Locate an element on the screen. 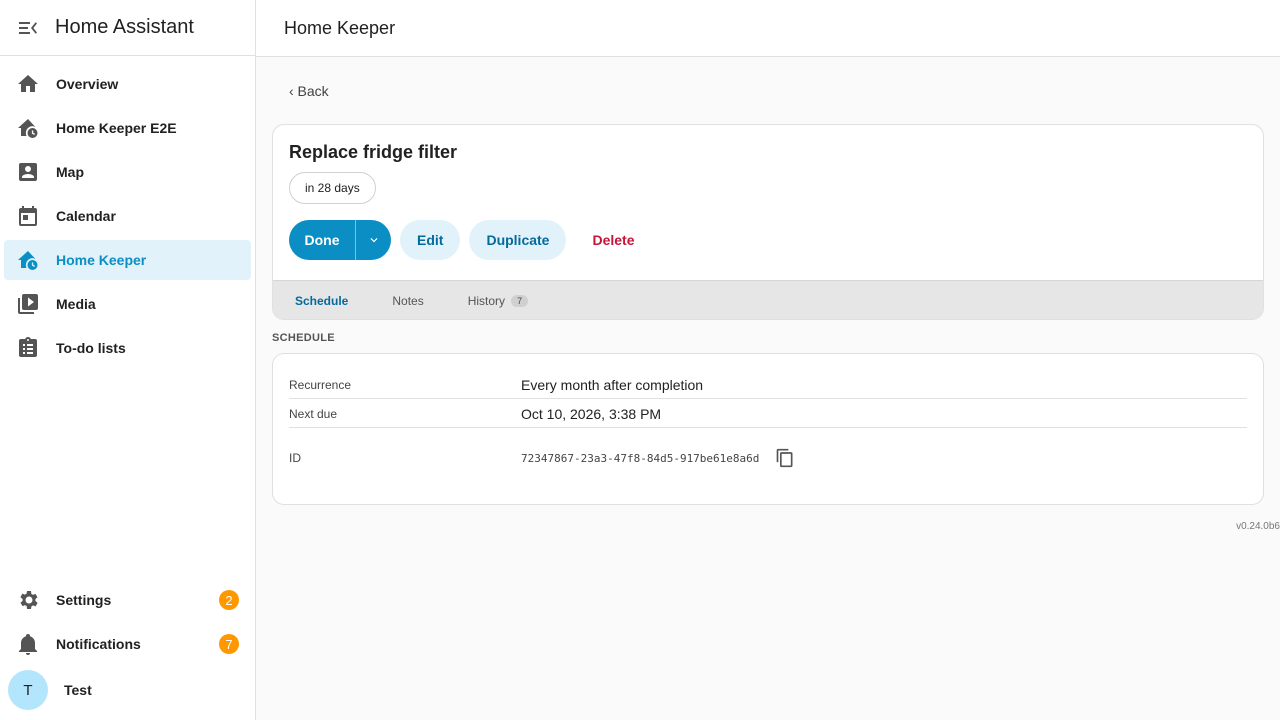  duplicate-button: Duplicate is located at coordinates (518, 240).